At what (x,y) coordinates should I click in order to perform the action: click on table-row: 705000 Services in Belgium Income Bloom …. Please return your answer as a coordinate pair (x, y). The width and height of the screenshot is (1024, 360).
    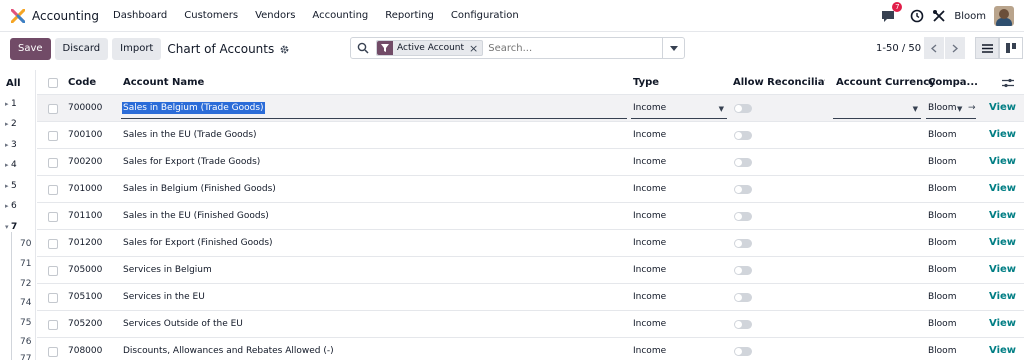
    Looking at the image, I should click on (530, 270).